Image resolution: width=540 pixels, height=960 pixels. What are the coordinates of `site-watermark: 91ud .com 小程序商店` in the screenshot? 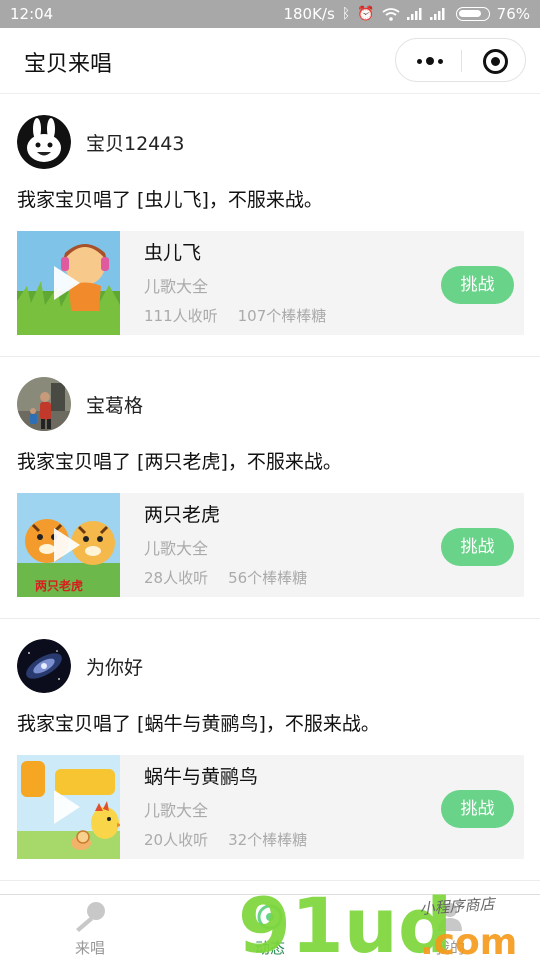 It's located at (377, 920).